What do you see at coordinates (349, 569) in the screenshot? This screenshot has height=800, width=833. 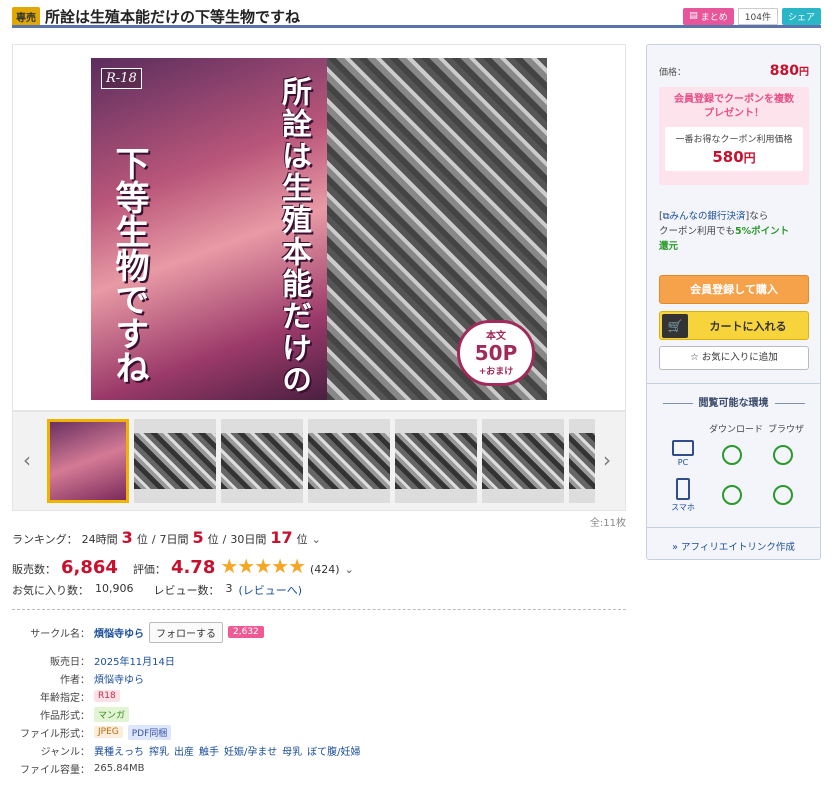 I see `rating-expand-icon: ⌄` at bounding box center [349, 569].